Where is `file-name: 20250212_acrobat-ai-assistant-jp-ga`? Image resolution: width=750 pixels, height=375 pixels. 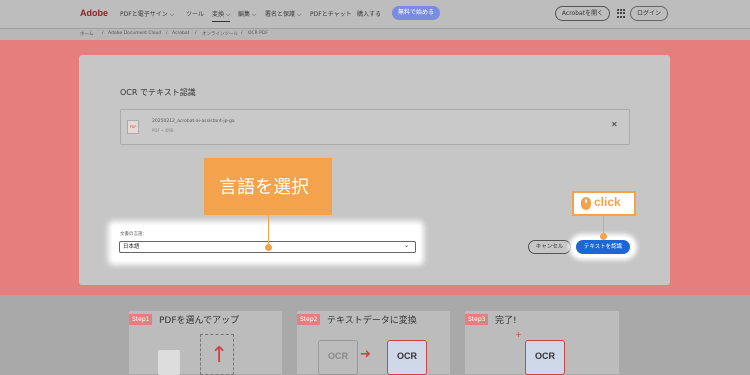 file-name: 20250212_acrobat-ai-assistant-jp-ga is located at coordinates (193, 121).